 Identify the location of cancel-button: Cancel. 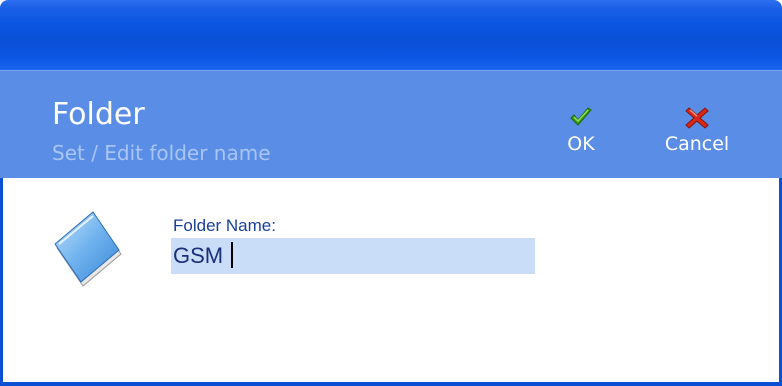
(697, 135).